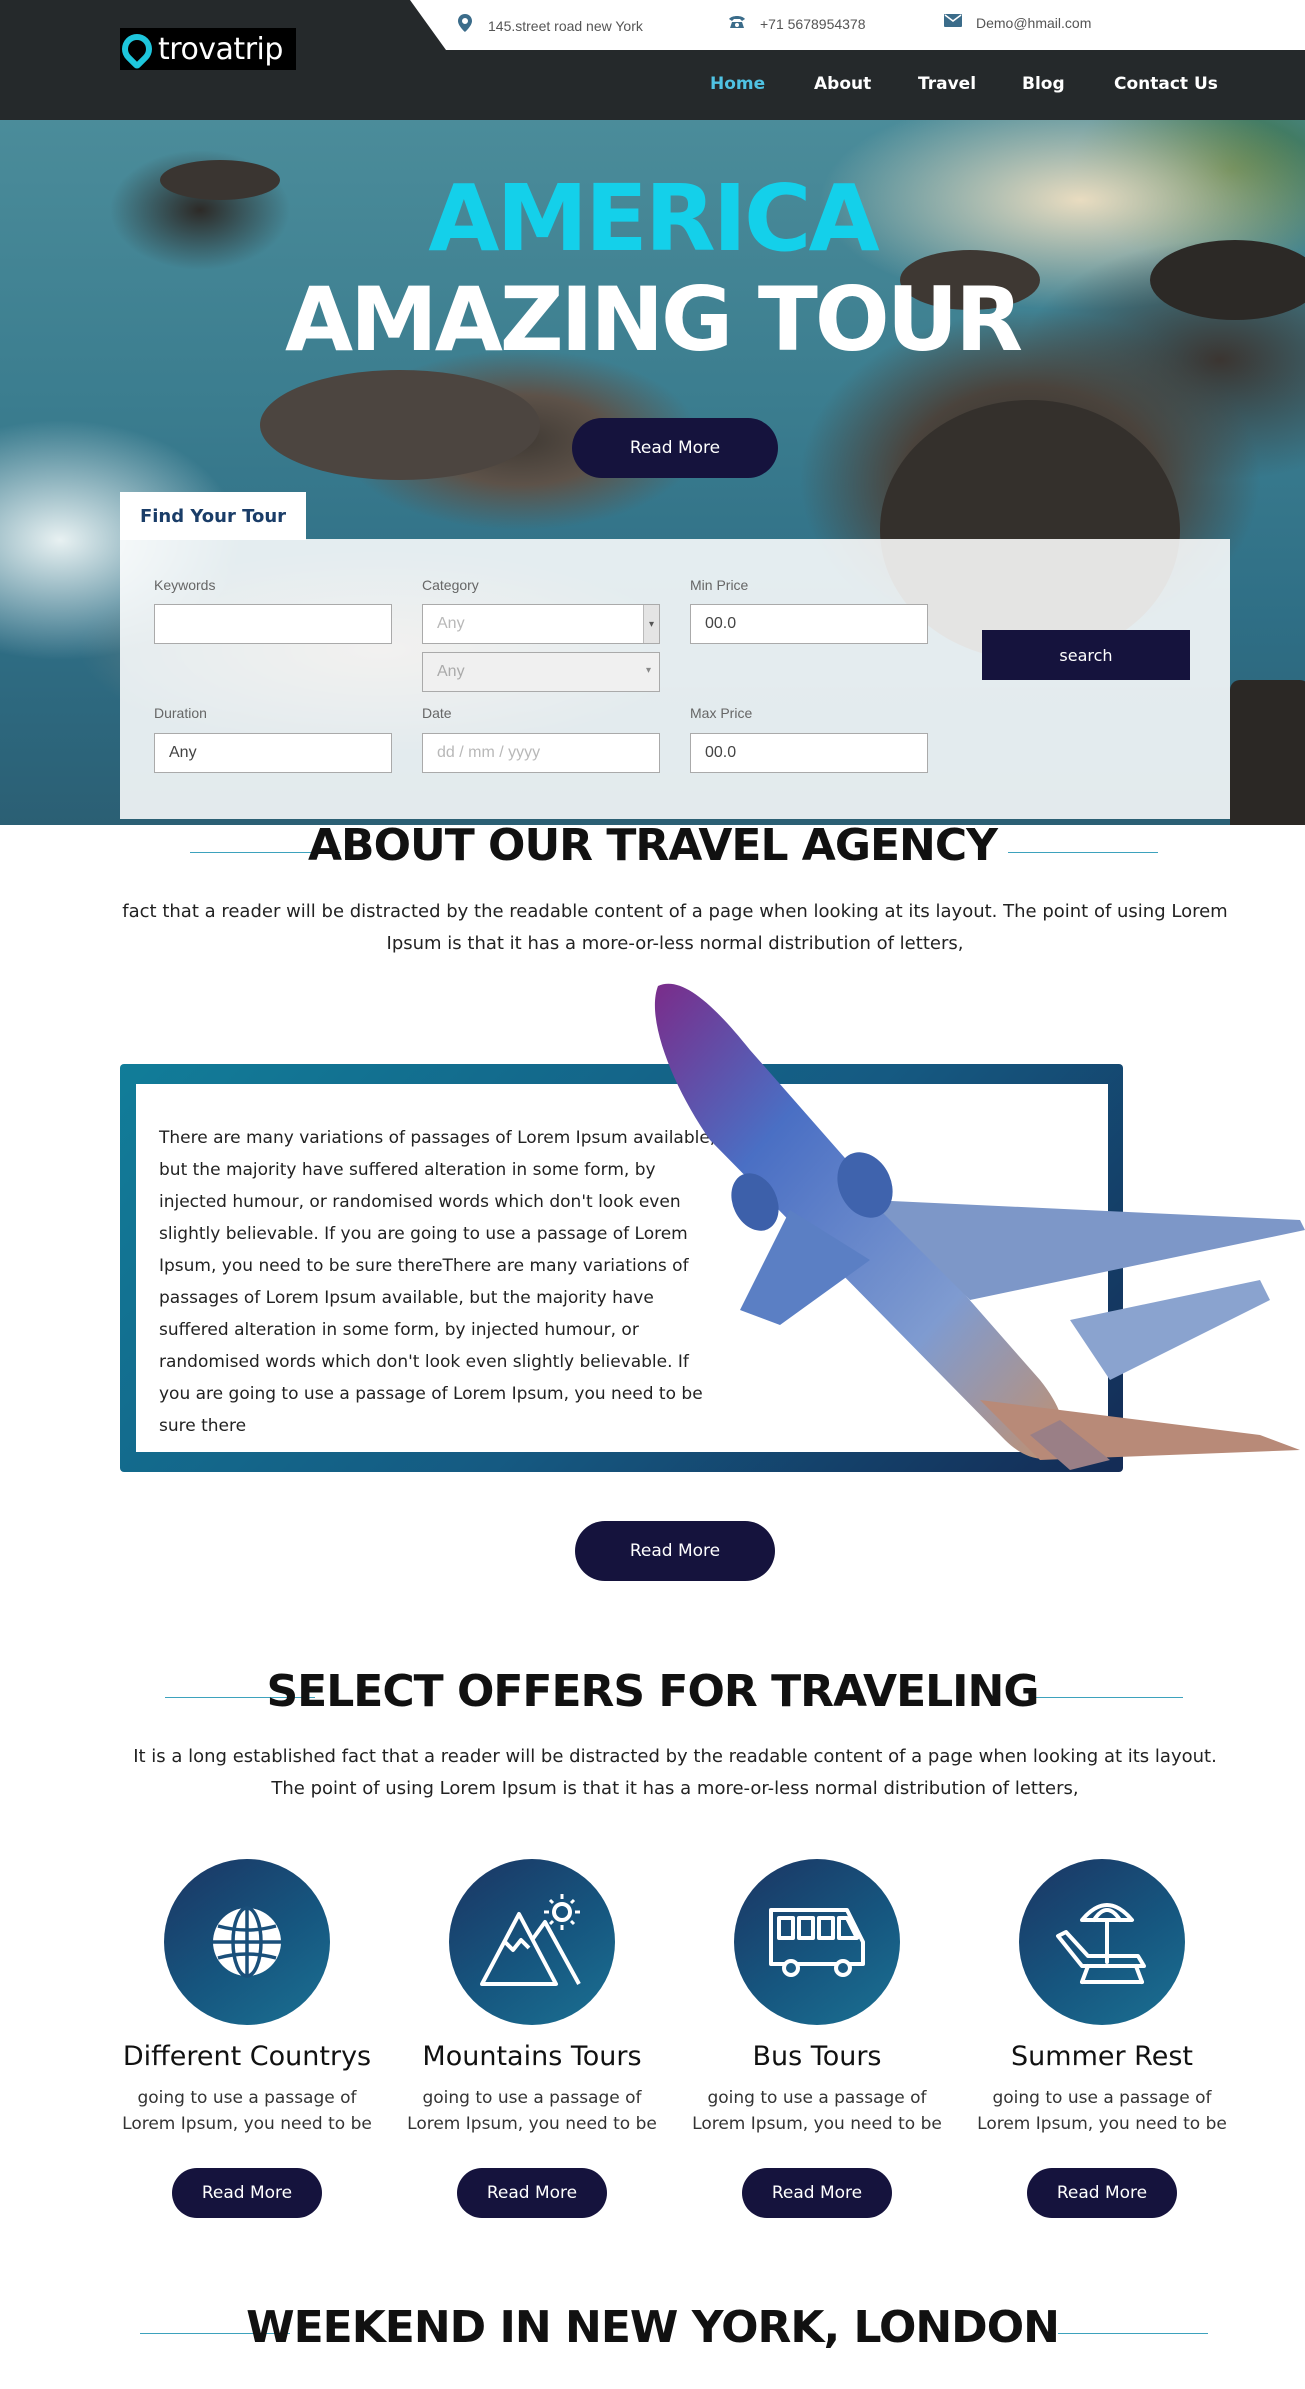  Describe the element at coordinates (809, 624) in the screenshot. I see `min-price-input: 00.0` at that location.